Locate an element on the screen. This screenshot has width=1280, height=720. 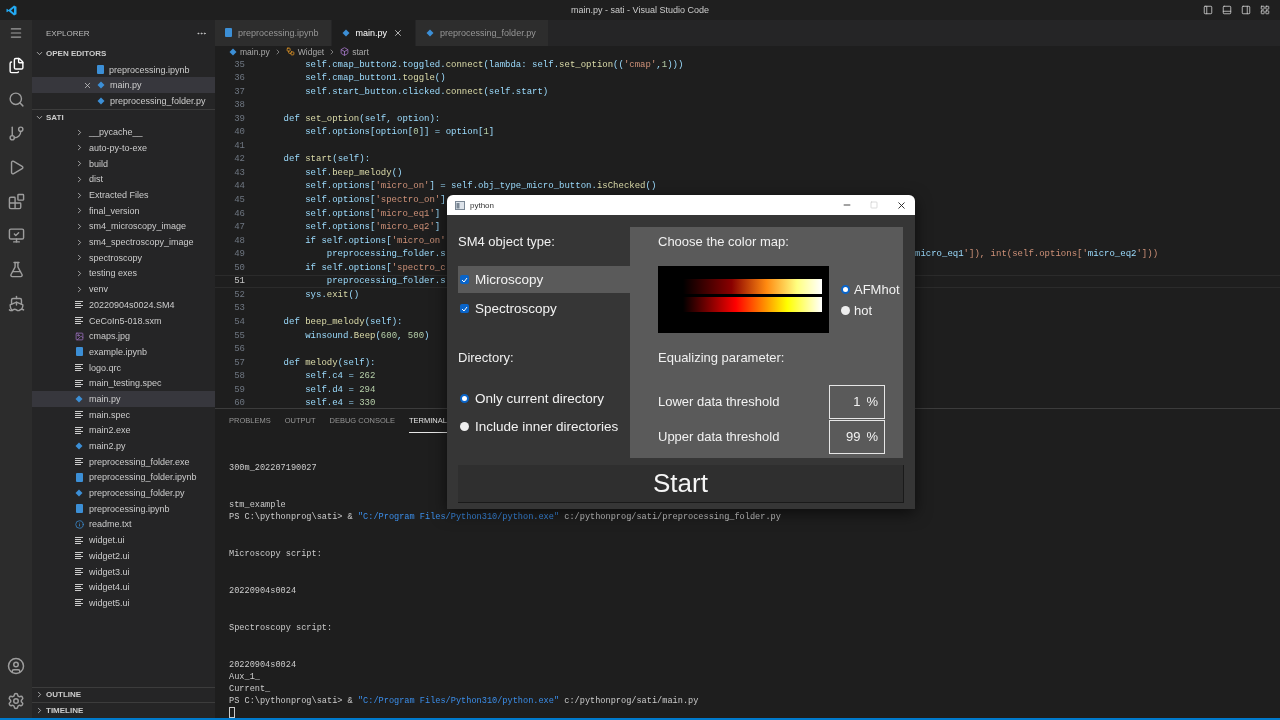
search-icon is located at coordinates (16, 99).